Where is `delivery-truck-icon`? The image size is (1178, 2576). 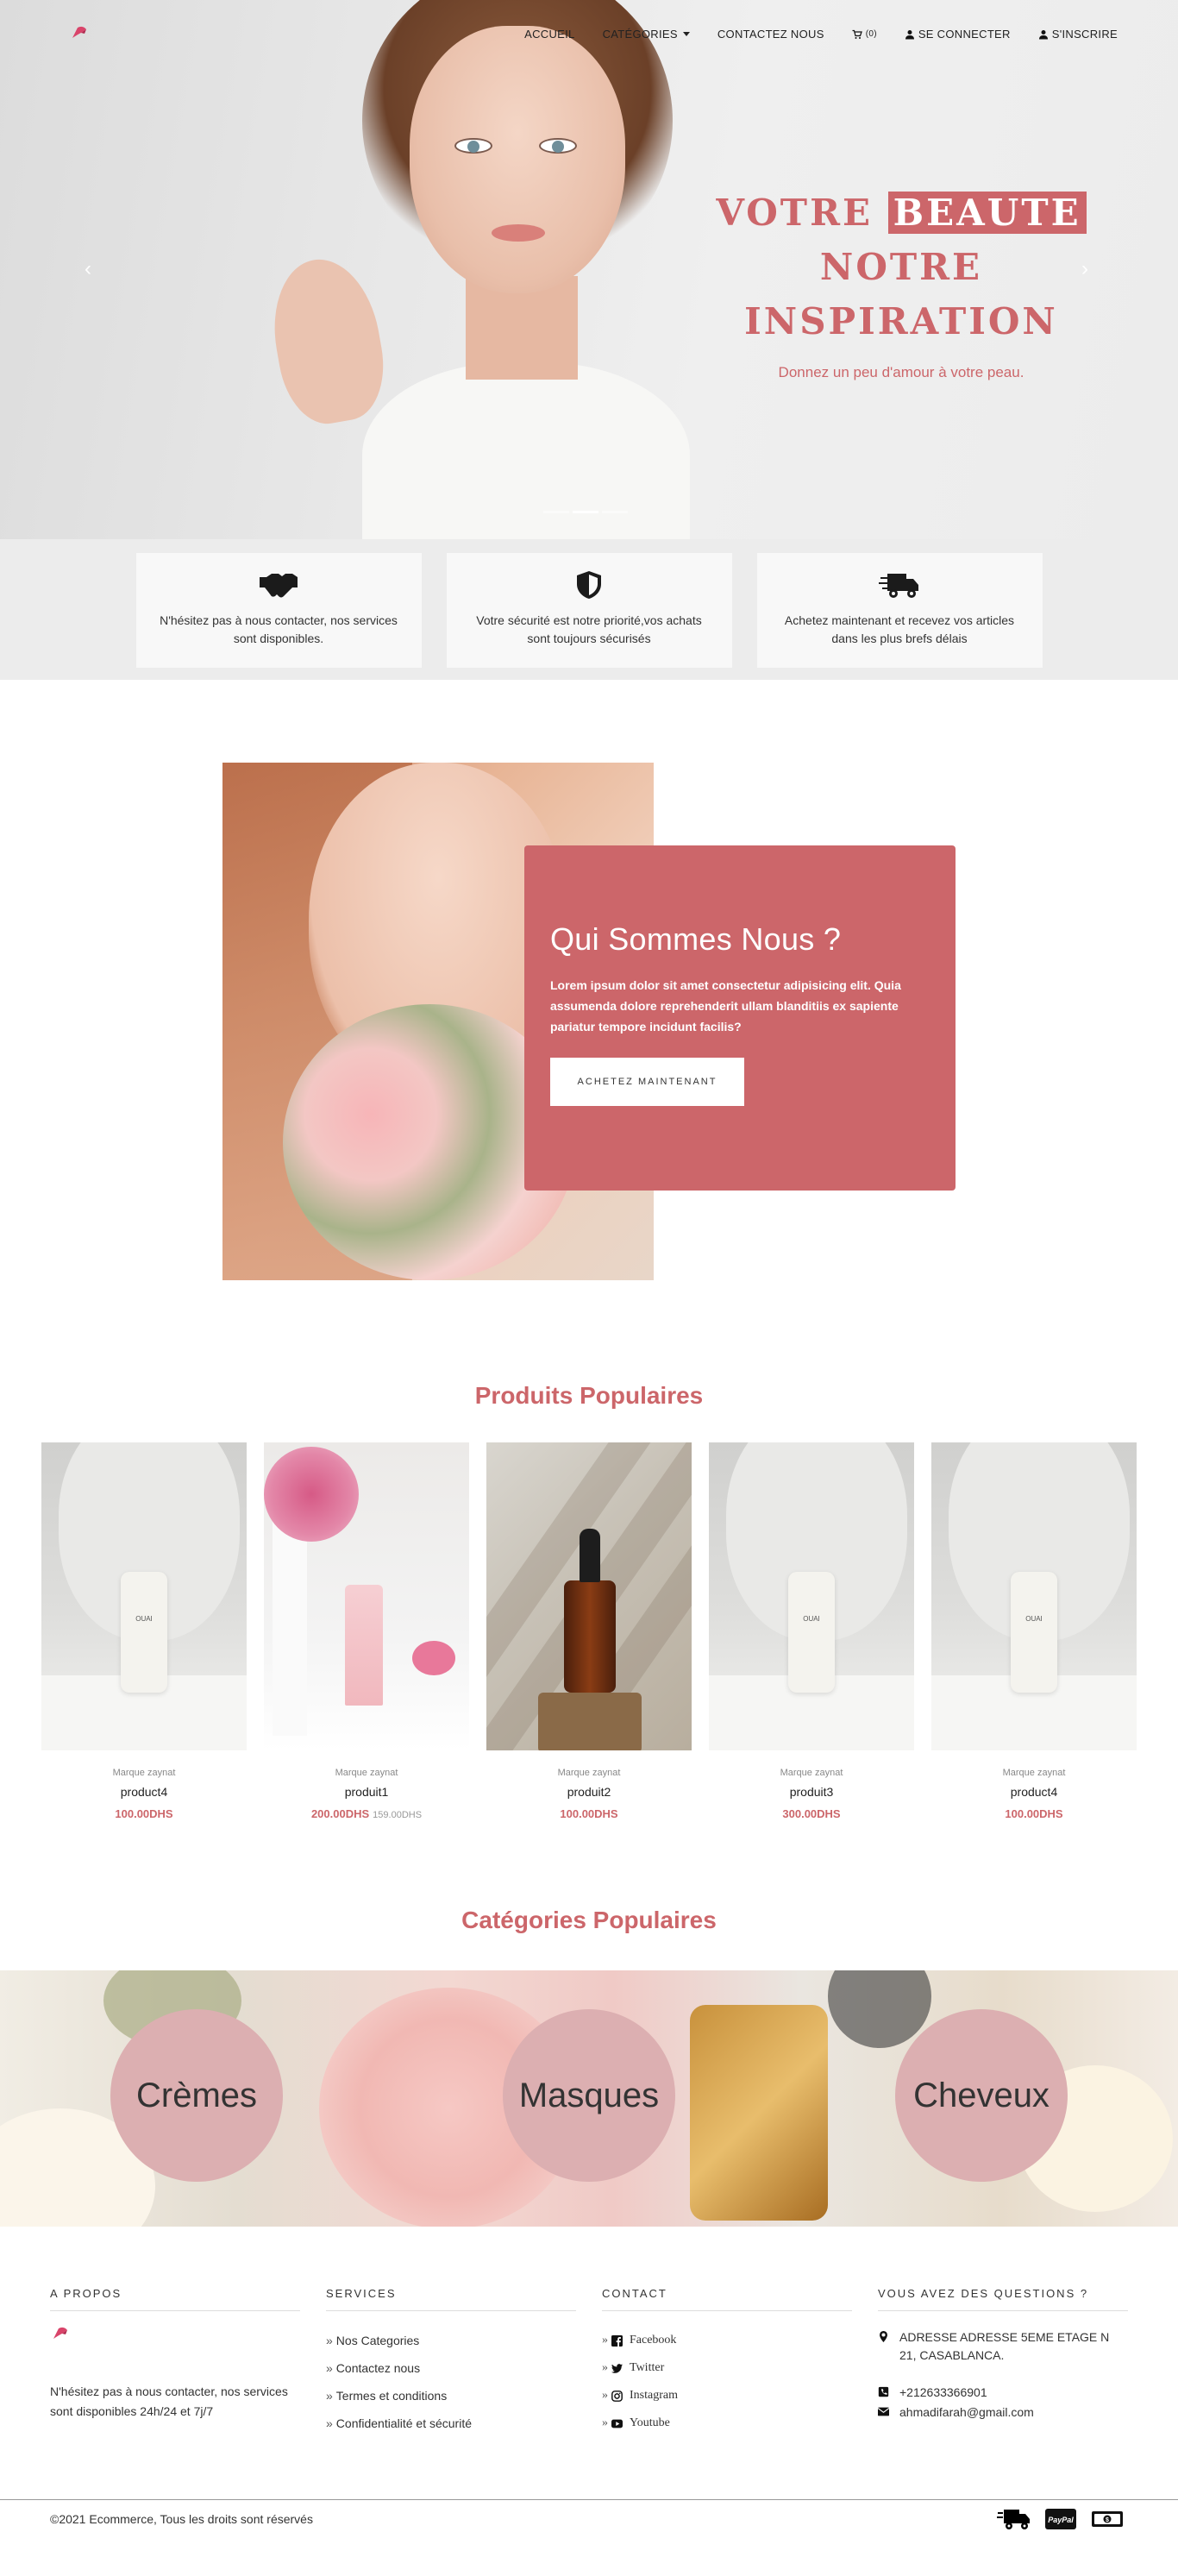 delivery-truck-icon is located at coordinates (1014, 2519).